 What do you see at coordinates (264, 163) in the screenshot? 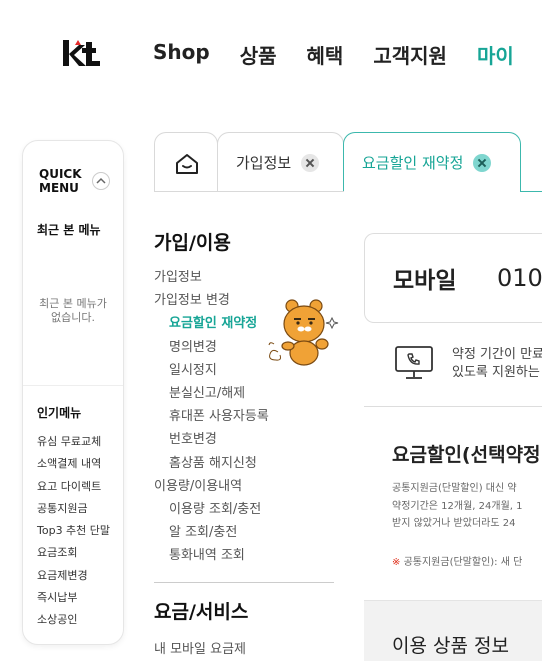
I see `tab-label: 가입정보` at bounding box center [264, 163].